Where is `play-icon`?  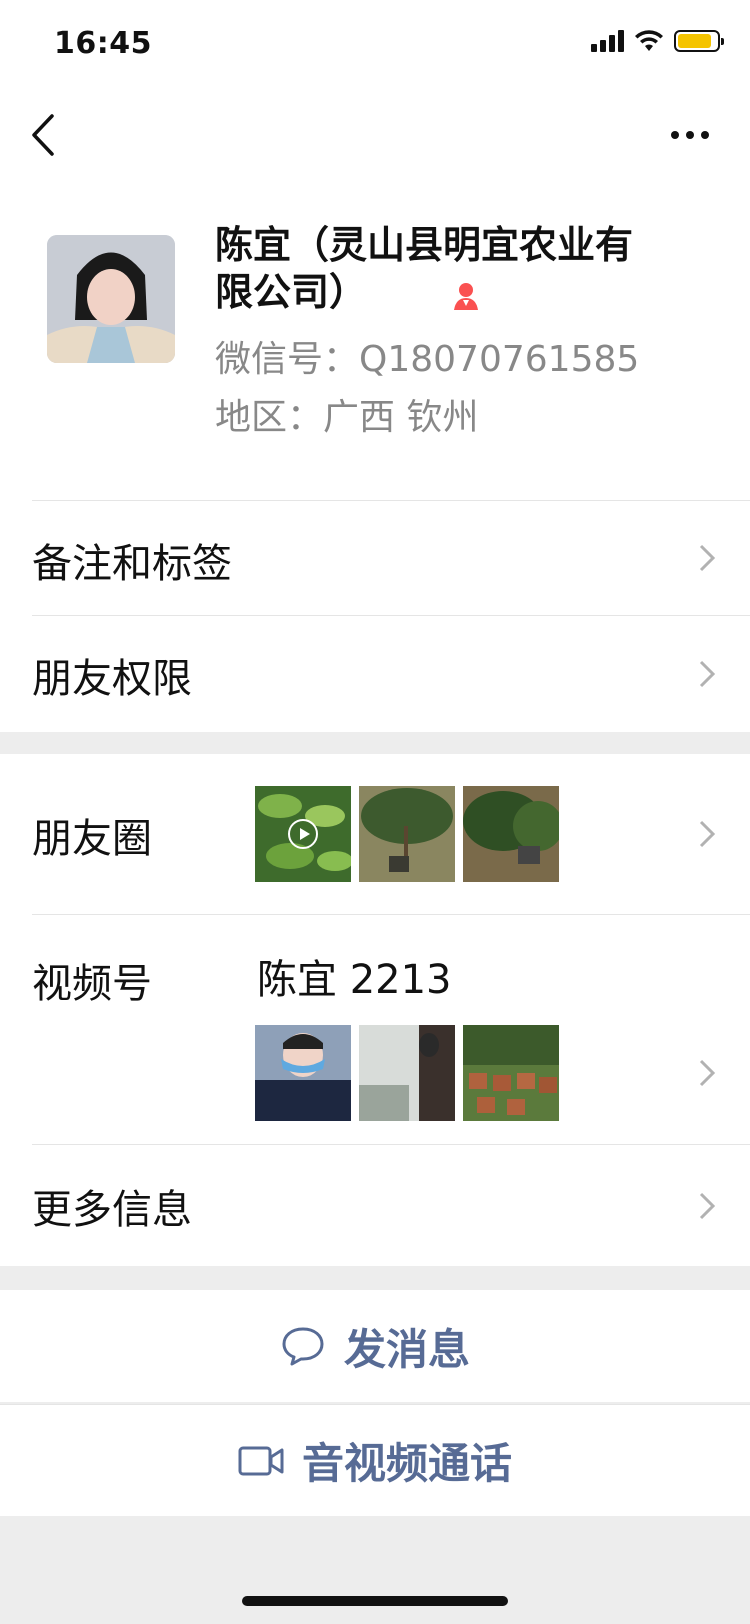
play-icon is located at coordinates (303, 834).